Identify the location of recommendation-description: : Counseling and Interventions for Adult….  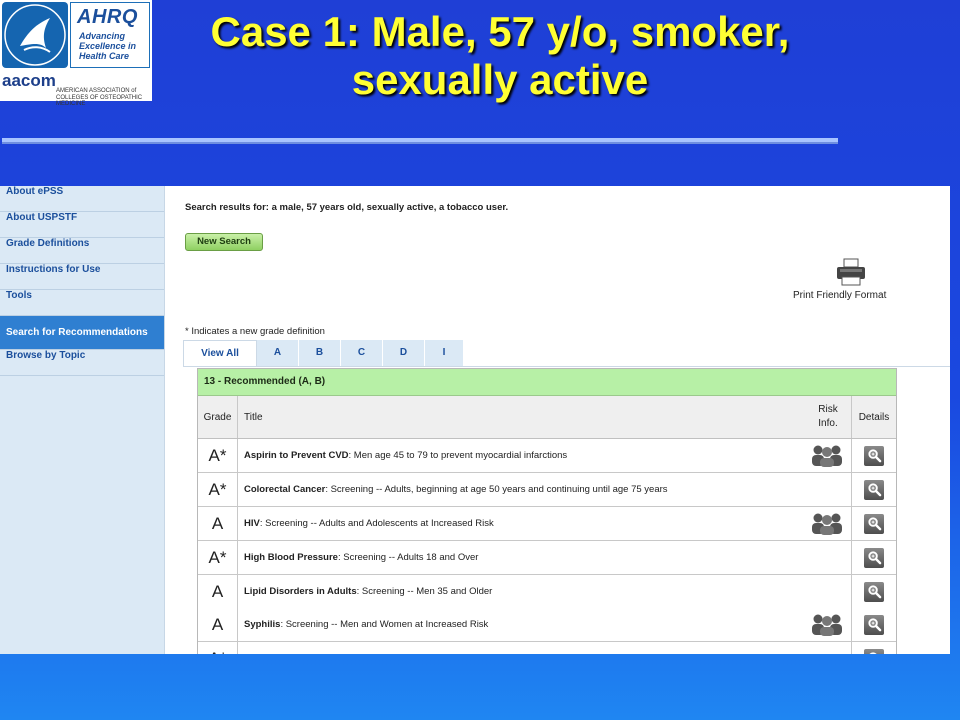
(387, 653).